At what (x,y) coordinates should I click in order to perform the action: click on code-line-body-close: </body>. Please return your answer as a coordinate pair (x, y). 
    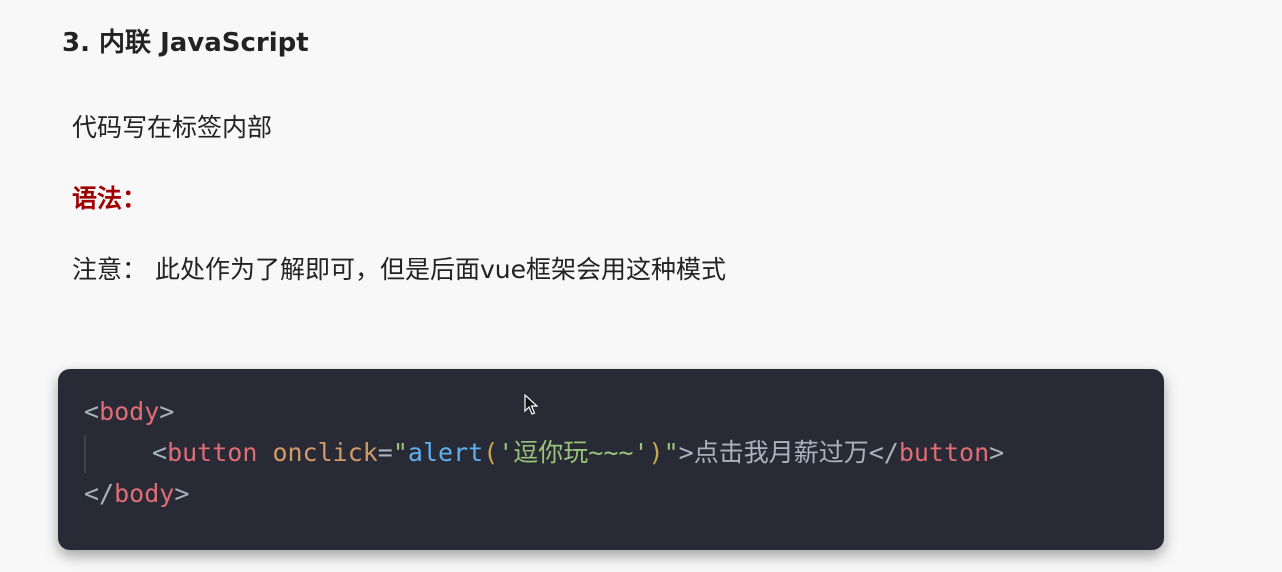
    Looking at the image, I should click on (136, 494).